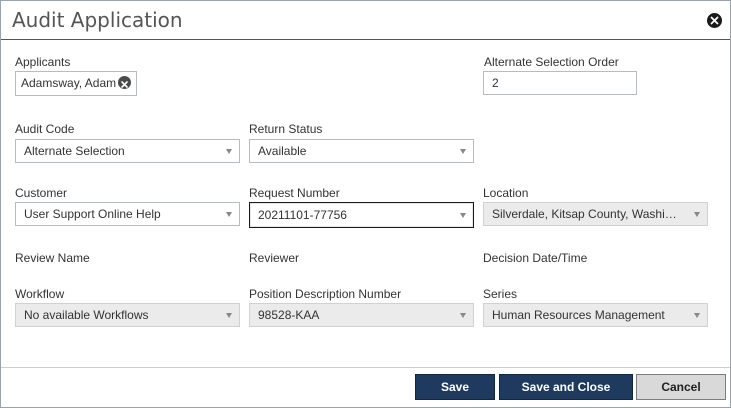  What do you see at coordinates (535, 258) in the screenshot?
I see `decision-date-label: Decision Date/Time` at bounding box center [535, 258].